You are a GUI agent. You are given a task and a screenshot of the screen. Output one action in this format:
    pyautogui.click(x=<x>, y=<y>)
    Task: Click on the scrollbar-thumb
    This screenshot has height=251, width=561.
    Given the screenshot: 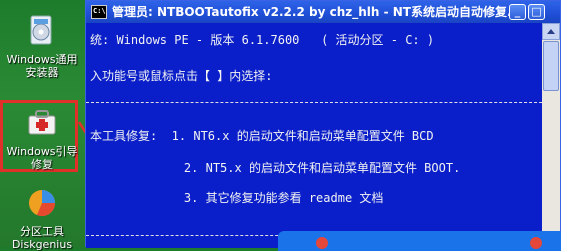 What is the action you would take?
    pyautogui.click(x=551, y=66)
    